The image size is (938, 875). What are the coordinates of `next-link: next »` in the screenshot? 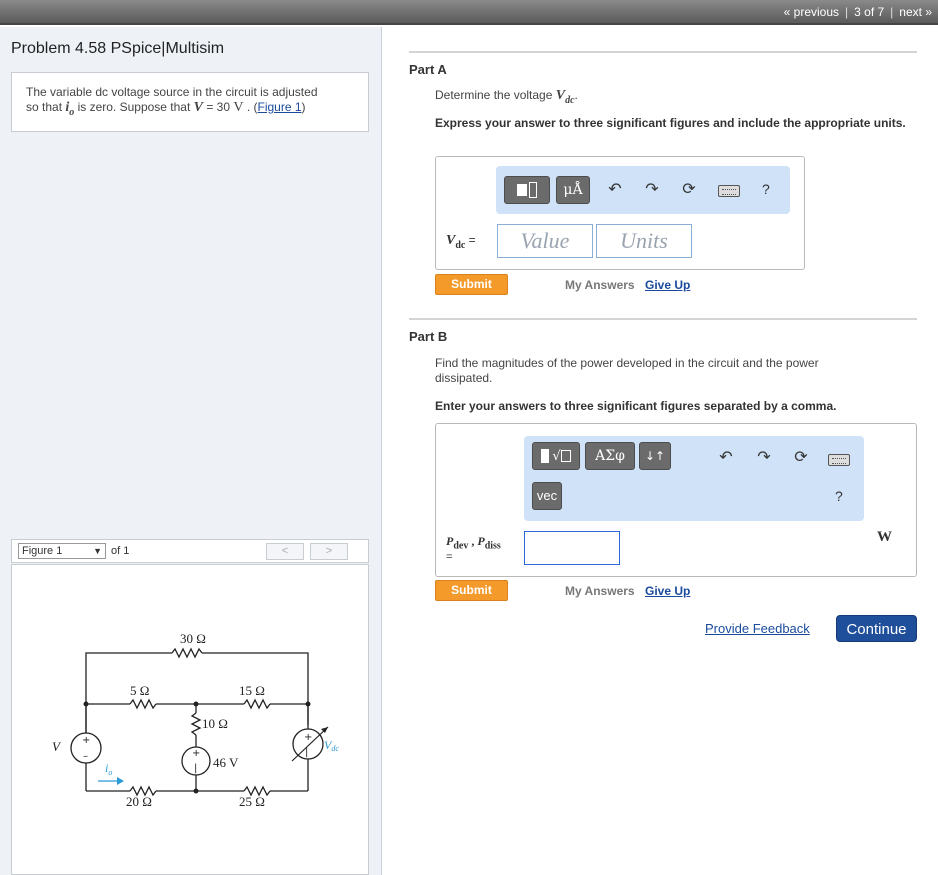 It's located at (915, 12).